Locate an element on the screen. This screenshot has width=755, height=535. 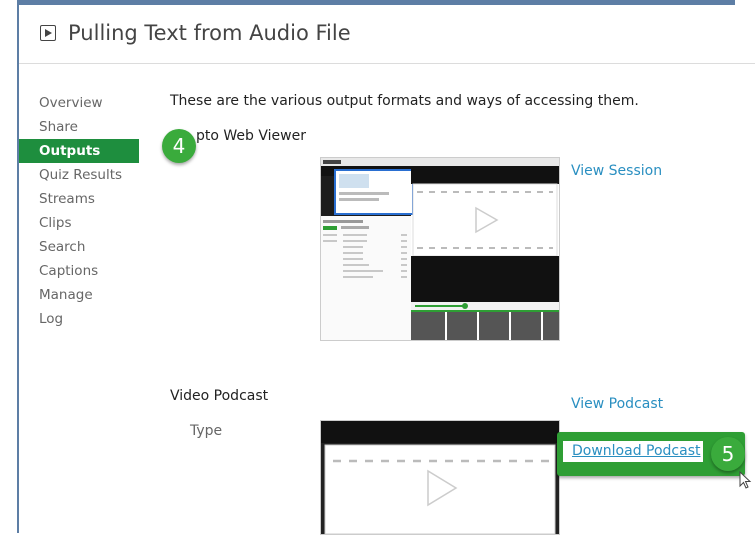
step-5-callout: 5 is located at coordinates (728, 454).